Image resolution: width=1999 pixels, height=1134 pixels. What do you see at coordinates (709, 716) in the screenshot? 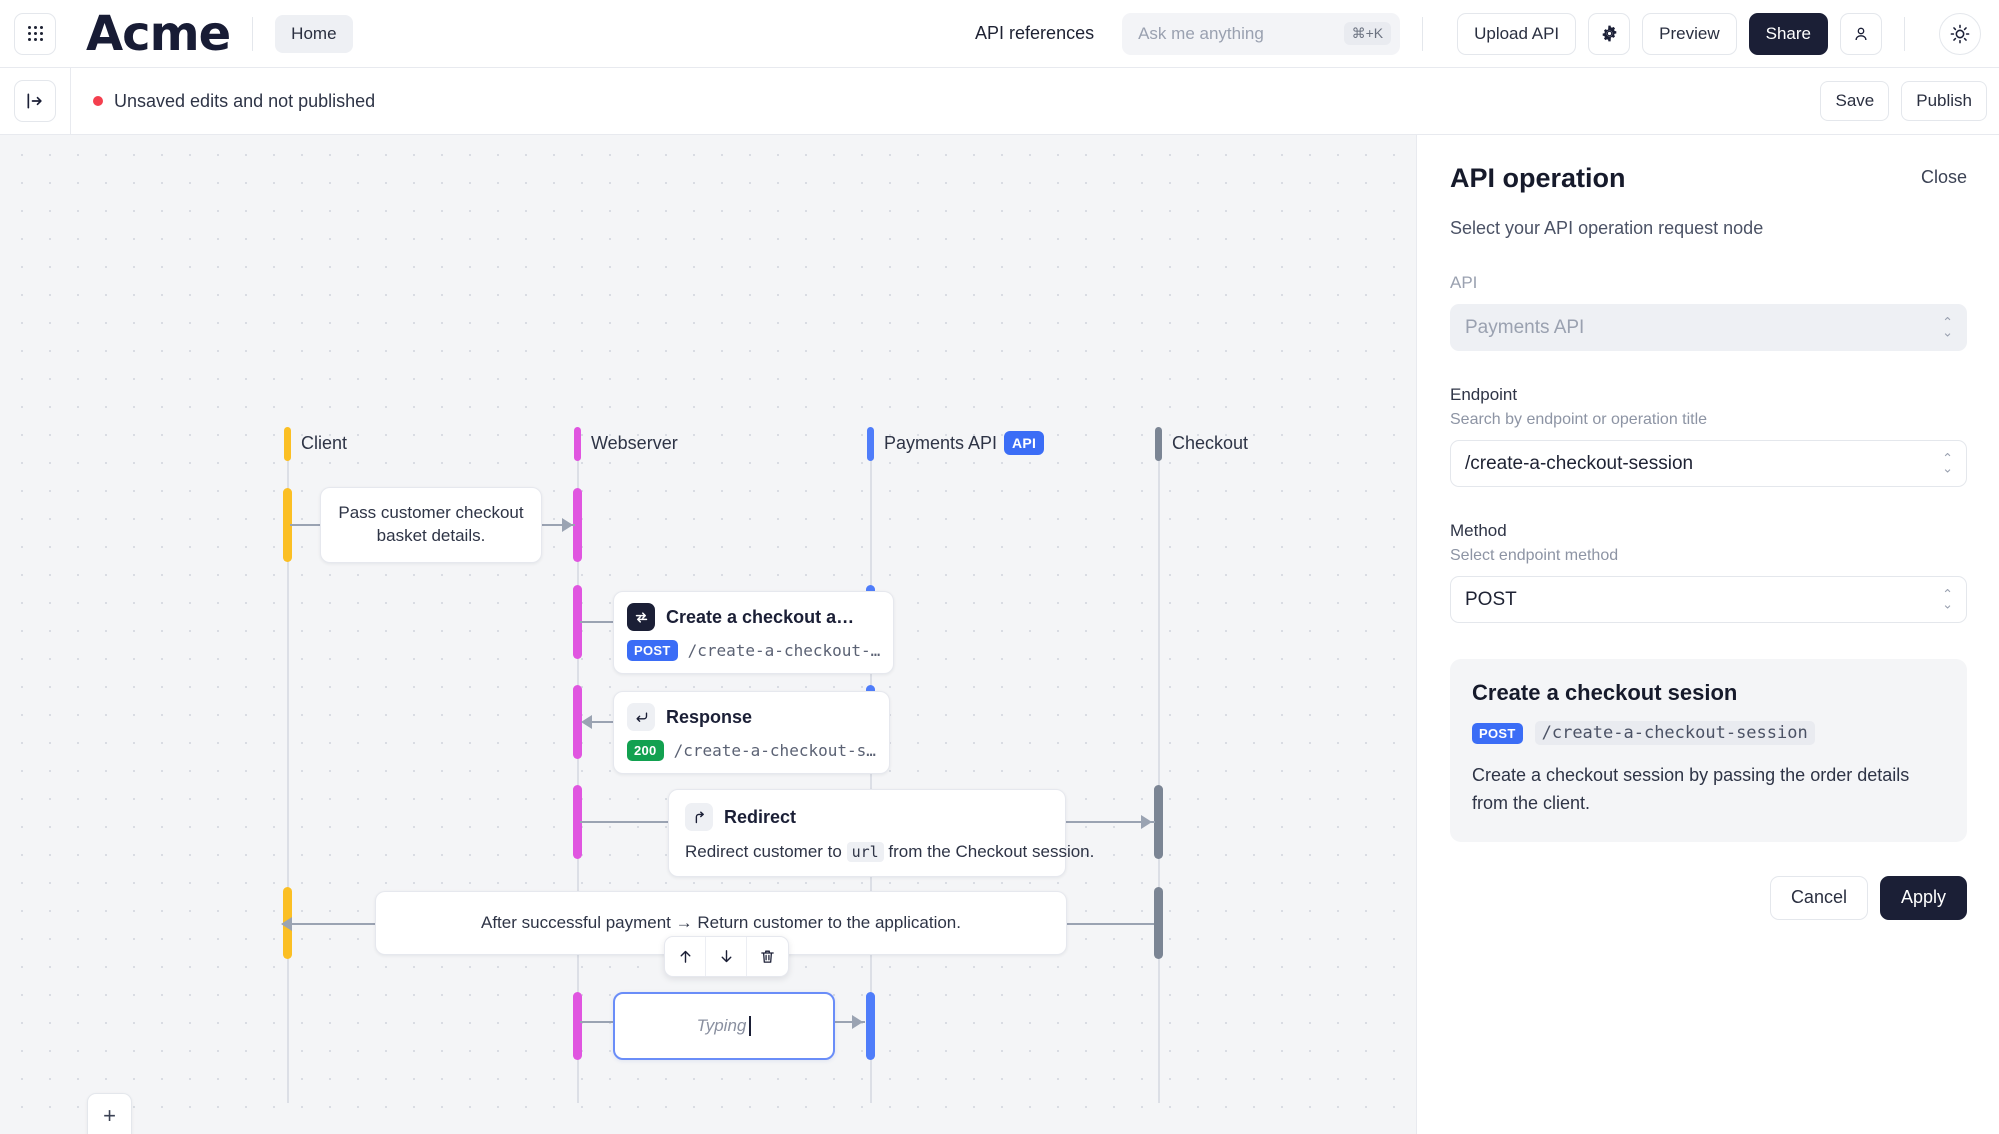
I see `node-title: Response` at bounding box center [709, 716].